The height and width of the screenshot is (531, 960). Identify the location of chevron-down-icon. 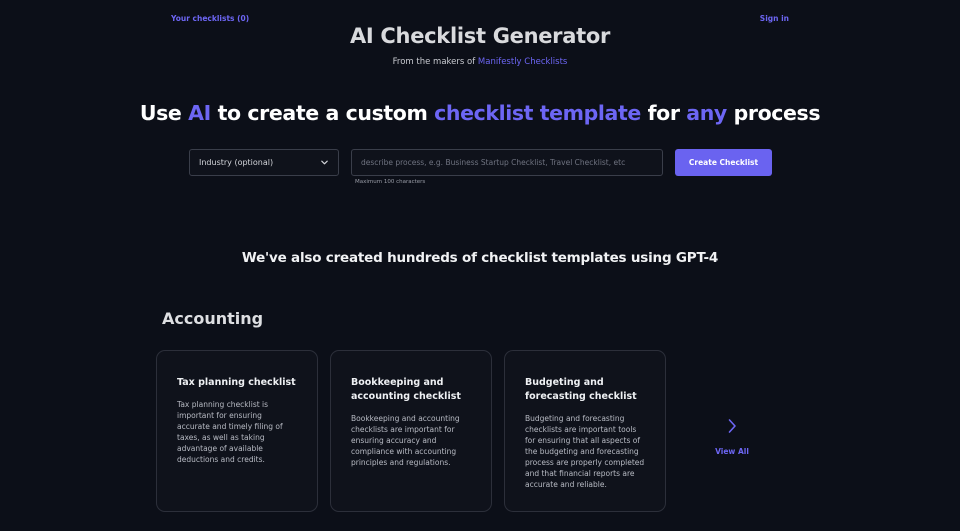
(324, 162).